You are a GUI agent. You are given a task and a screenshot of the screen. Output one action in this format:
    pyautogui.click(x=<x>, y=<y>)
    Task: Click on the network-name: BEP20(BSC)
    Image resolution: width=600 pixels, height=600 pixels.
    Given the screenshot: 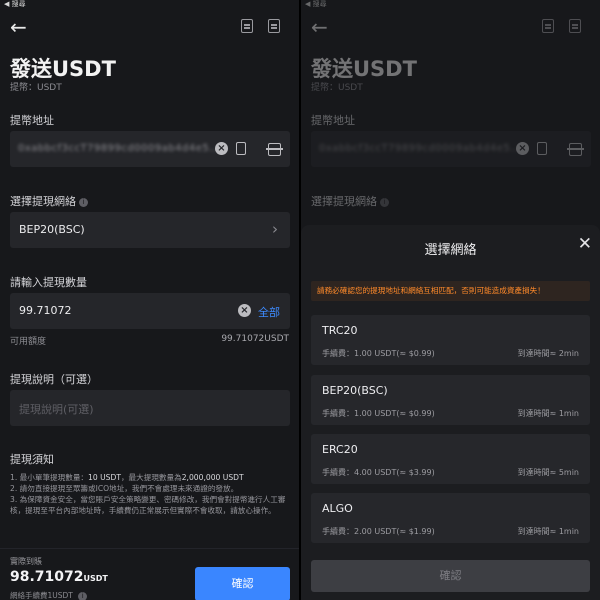 What is the action you would take?
    pyautogui.click(x=355, y=390)
    